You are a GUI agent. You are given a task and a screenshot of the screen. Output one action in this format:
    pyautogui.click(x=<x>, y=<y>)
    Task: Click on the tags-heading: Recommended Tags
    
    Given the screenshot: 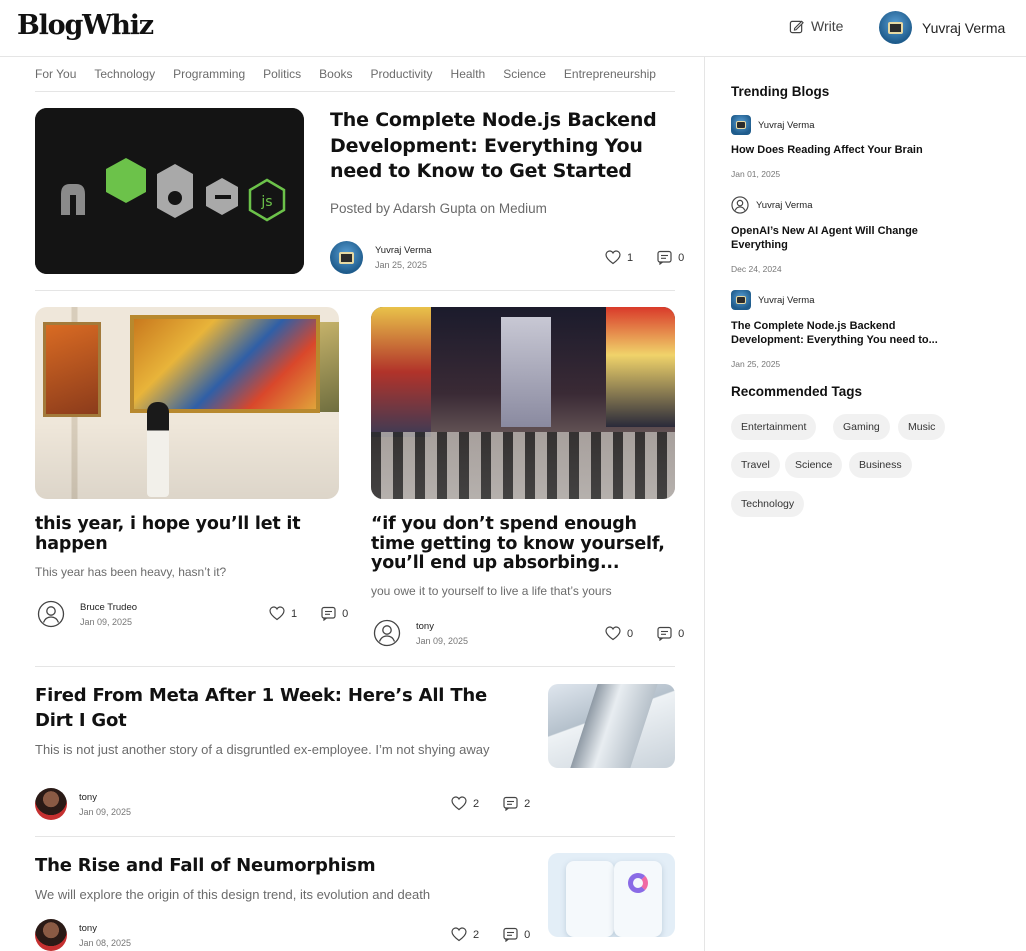 What is the action you would take?
    pyautogui.click(x=797, y=391)
    